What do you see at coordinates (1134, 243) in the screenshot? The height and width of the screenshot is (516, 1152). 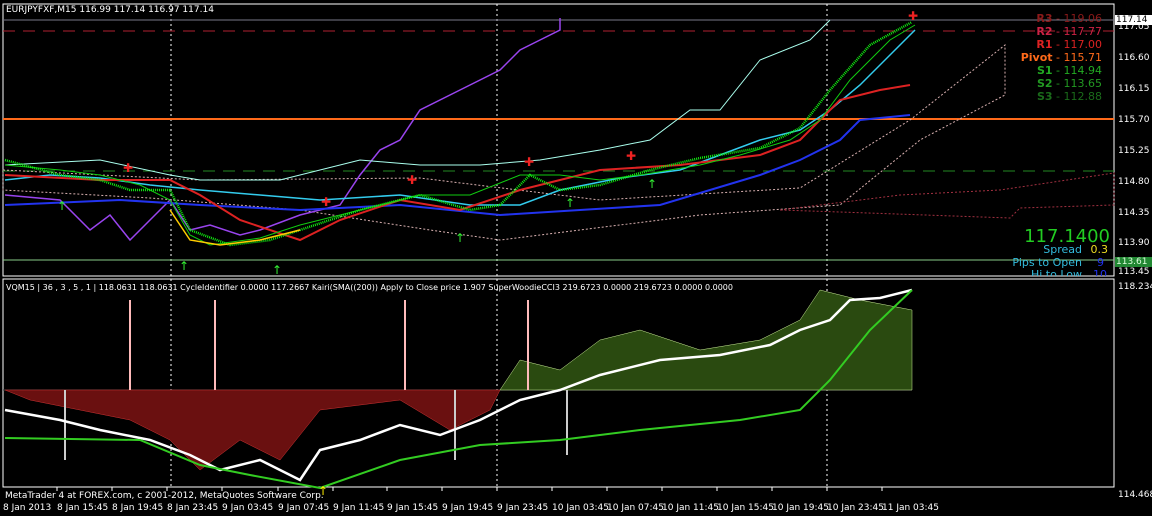 I see `price-tick: 113.90` at bounding box center [1134, 243].